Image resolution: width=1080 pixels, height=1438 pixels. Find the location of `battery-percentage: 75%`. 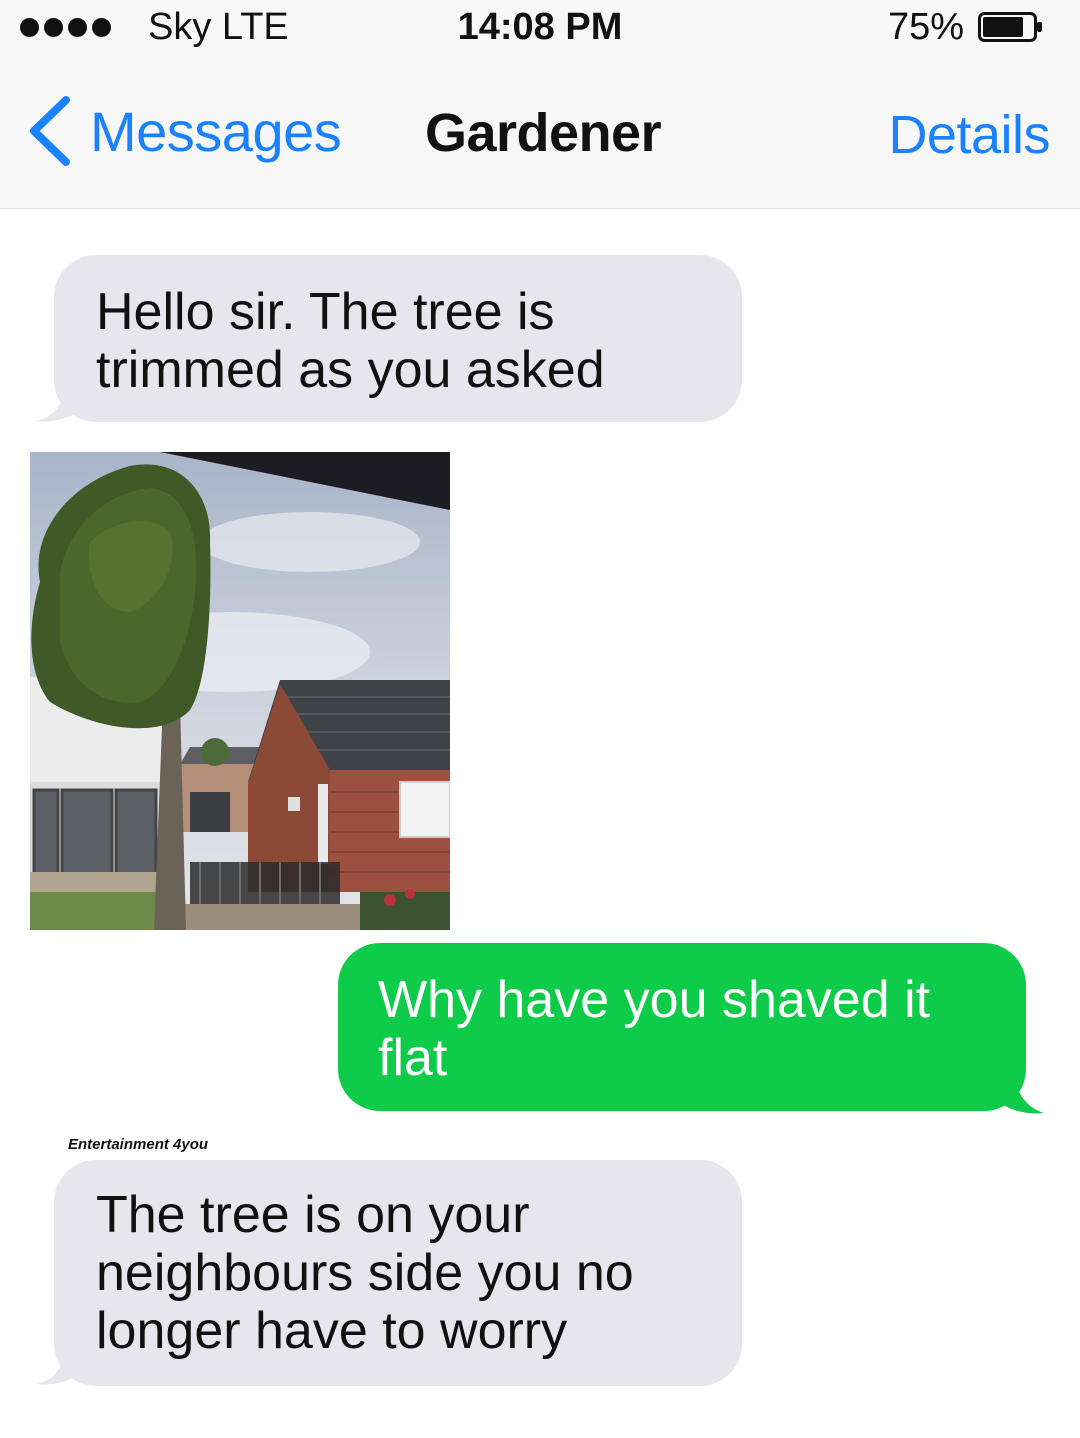

battery-percentage: 75% is located at coordinates (926, 27).